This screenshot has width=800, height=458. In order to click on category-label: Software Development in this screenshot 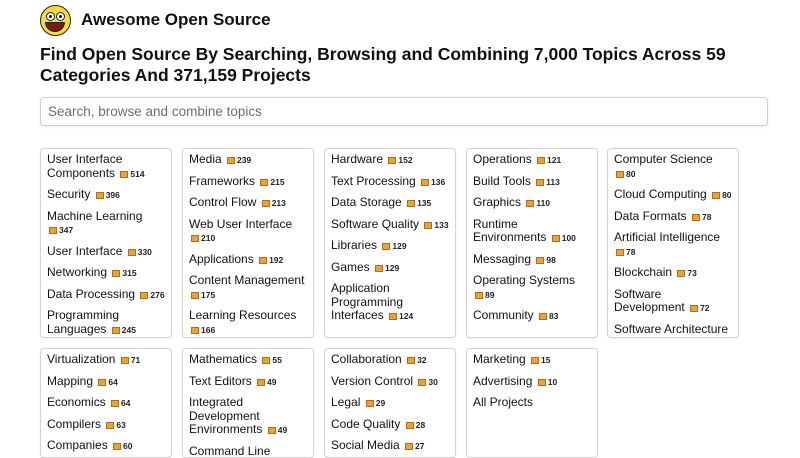, I will do `click(649, 301)`.